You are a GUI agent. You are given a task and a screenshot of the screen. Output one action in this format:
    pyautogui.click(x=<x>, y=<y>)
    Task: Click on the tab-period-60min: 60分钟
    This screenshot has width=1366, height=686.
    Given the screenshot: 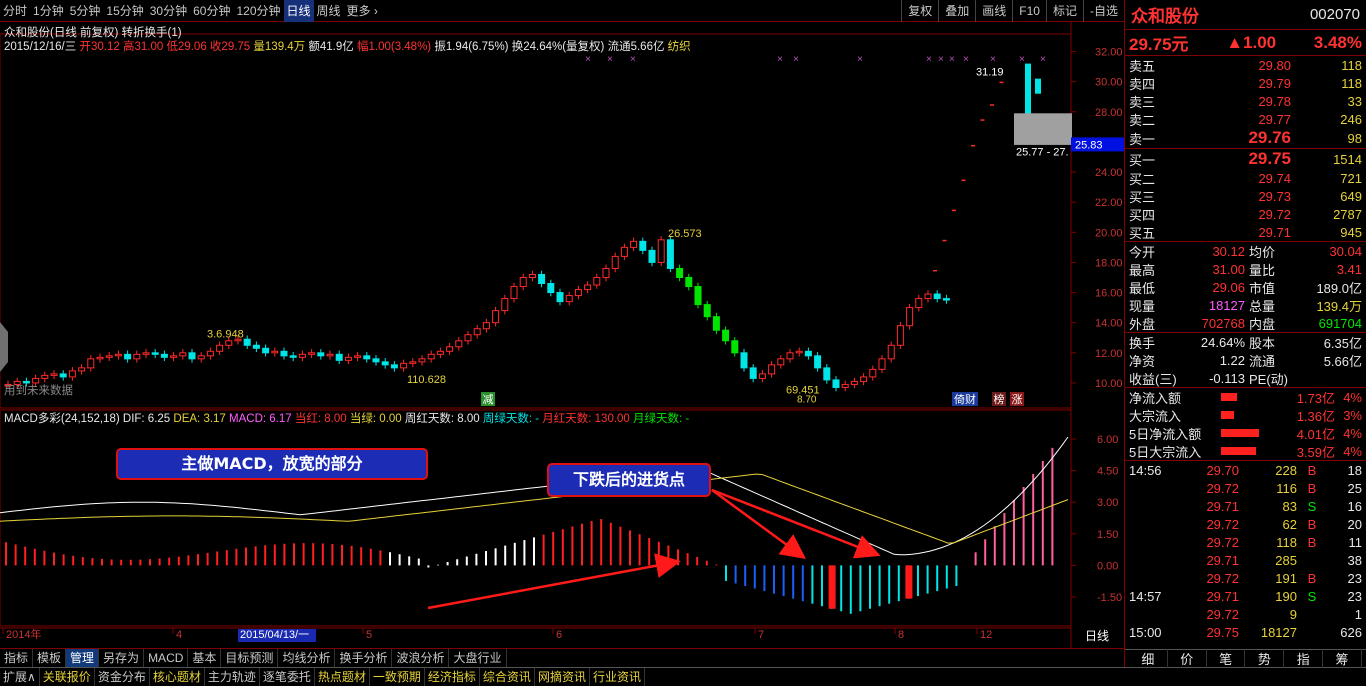 What is the action you would take?
    pyautogui.click(x=211, y=11)
    